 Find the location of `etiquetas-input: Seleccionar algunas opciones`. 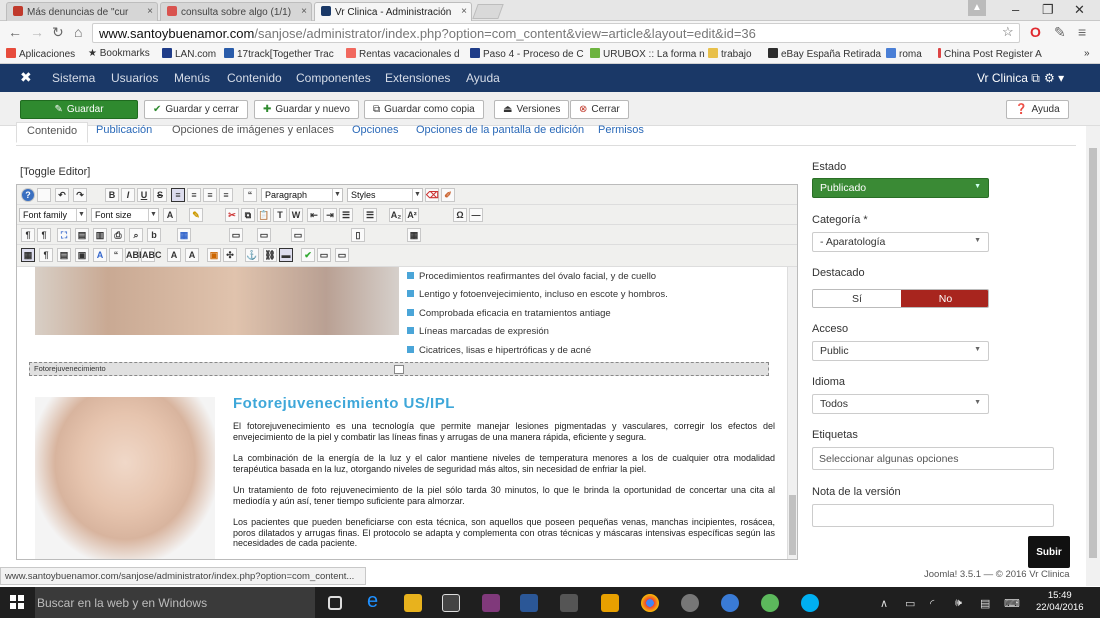

etiquetas-input: Seleccionar algunas opciones is located at coordinates (933, 458).